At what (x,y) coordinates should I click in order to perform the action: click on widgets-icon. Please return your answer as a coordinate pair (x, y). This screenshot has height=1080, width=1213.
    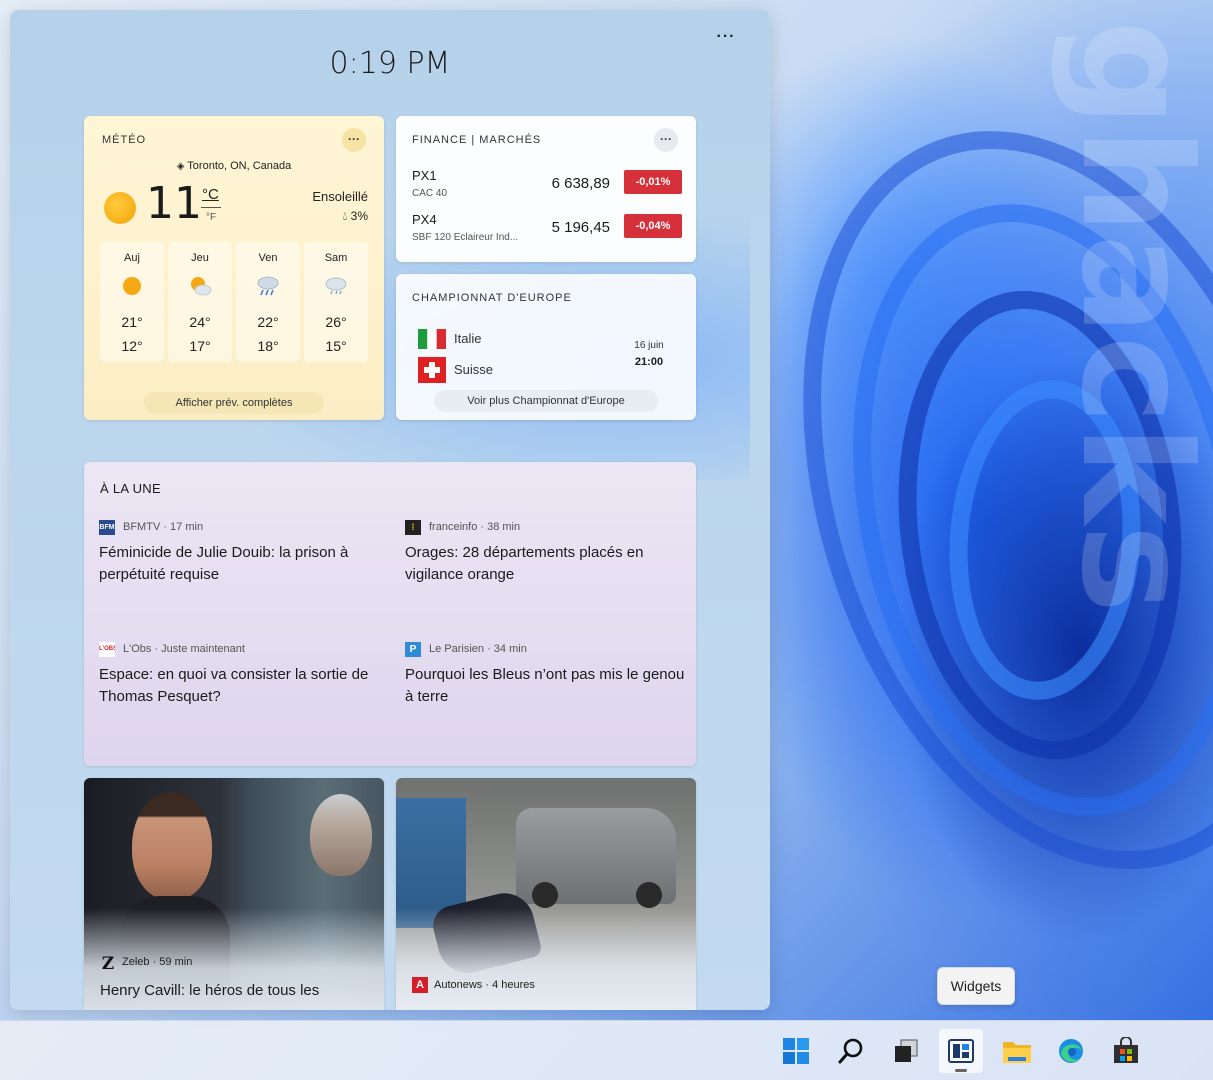
    Looking at the image, I should click on (961, 1051).